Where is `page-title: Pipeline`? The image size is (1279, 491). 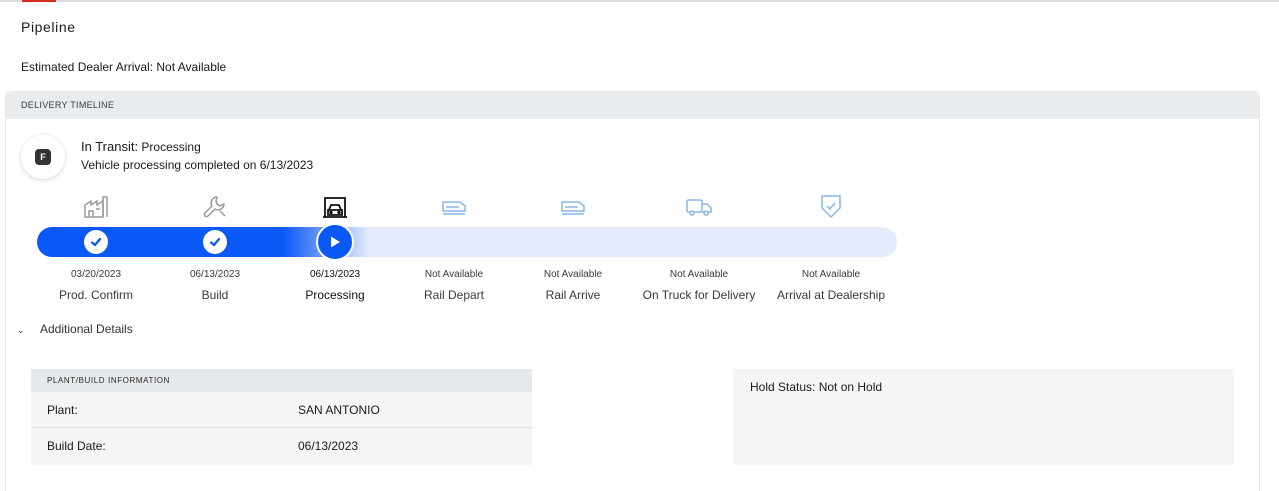 page-title: Pipeline is located at coordinates (48, 27).